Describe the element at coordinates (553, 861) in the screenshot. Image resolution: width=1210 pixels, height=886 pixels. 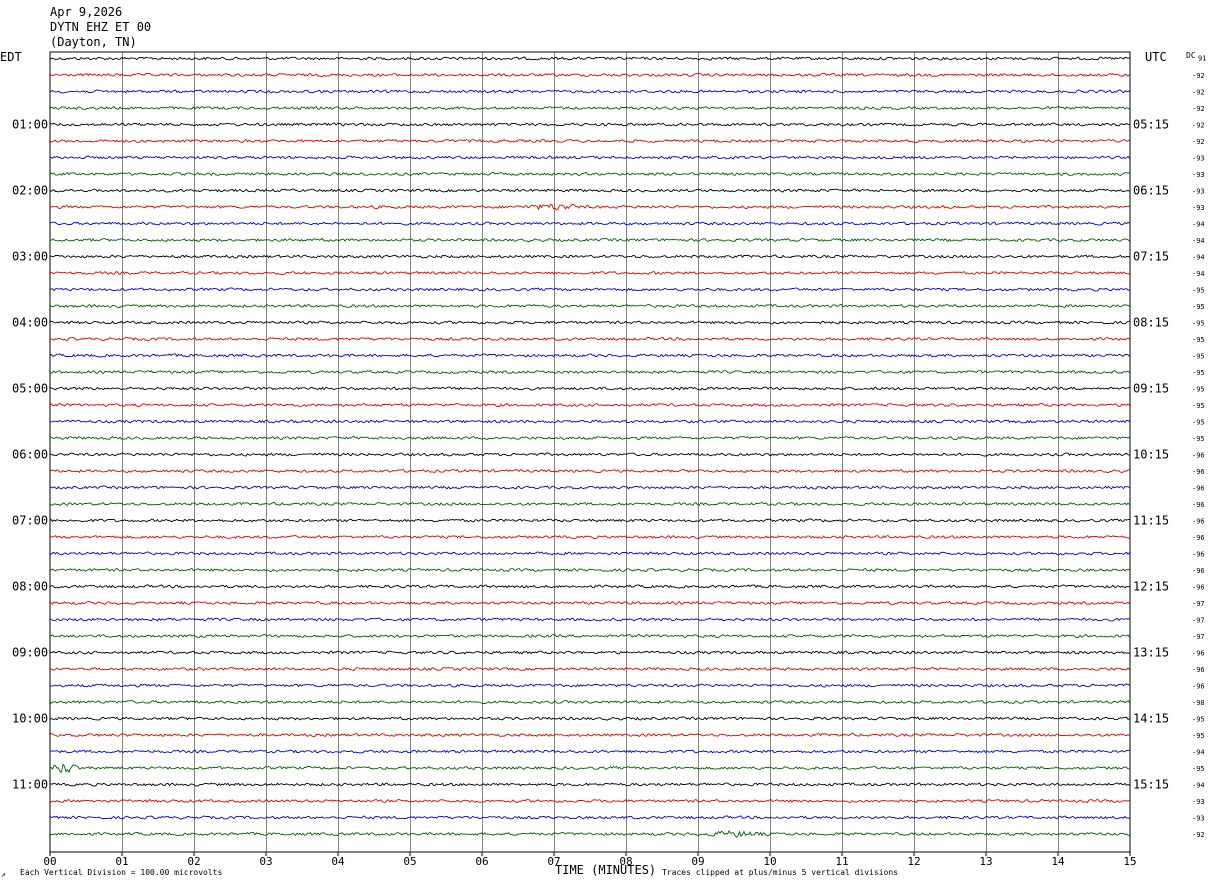
I see `x-tick-label: 07` at that location.